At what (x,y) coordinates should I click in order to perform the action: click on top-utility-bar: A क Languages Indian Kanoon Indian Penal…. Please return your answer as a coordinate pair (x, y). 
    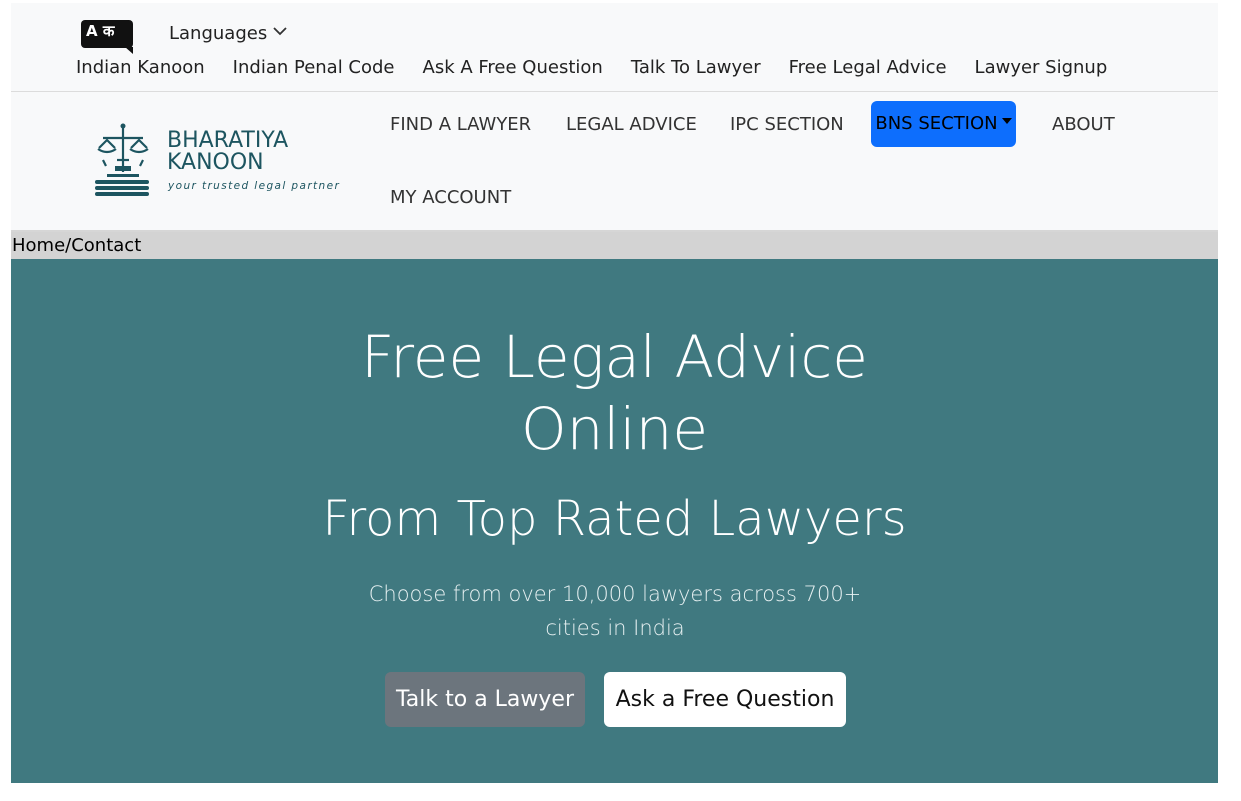
    Looking at the image, I should click on (614, 47).